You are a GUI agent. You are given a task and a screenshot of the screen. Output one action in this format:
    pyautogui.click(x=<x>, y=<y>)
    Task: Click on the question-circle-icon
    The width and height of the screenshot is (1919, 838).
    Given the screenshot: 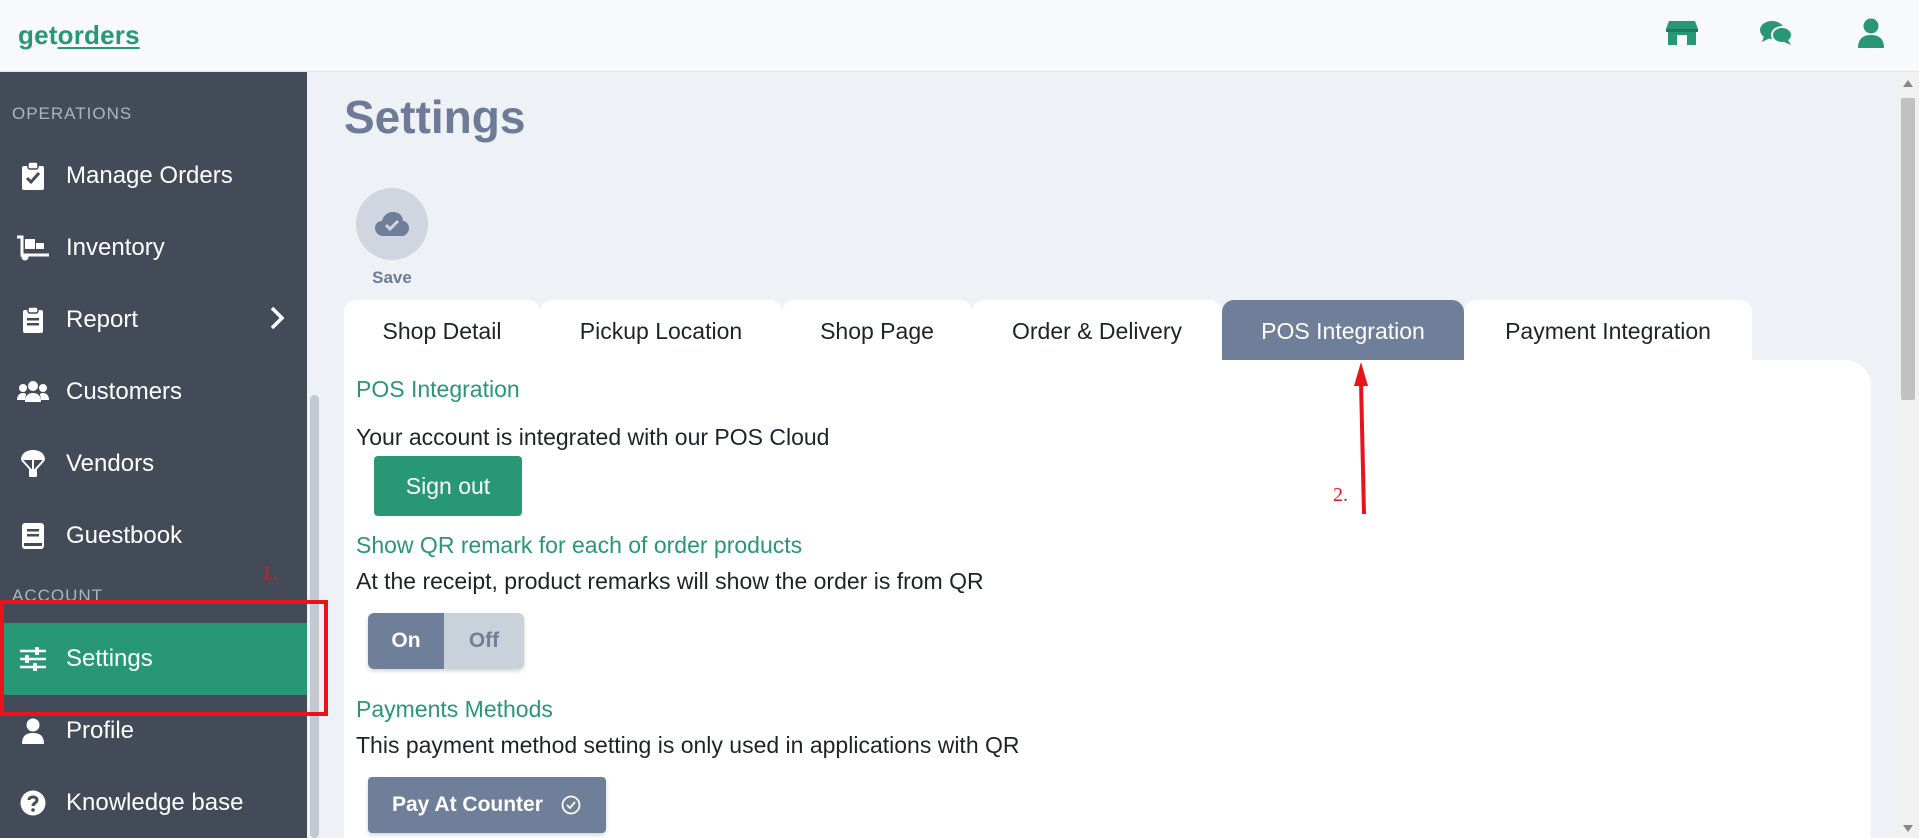 What is the action you would take?
    pyautogui.click(x=33, y=803)
    